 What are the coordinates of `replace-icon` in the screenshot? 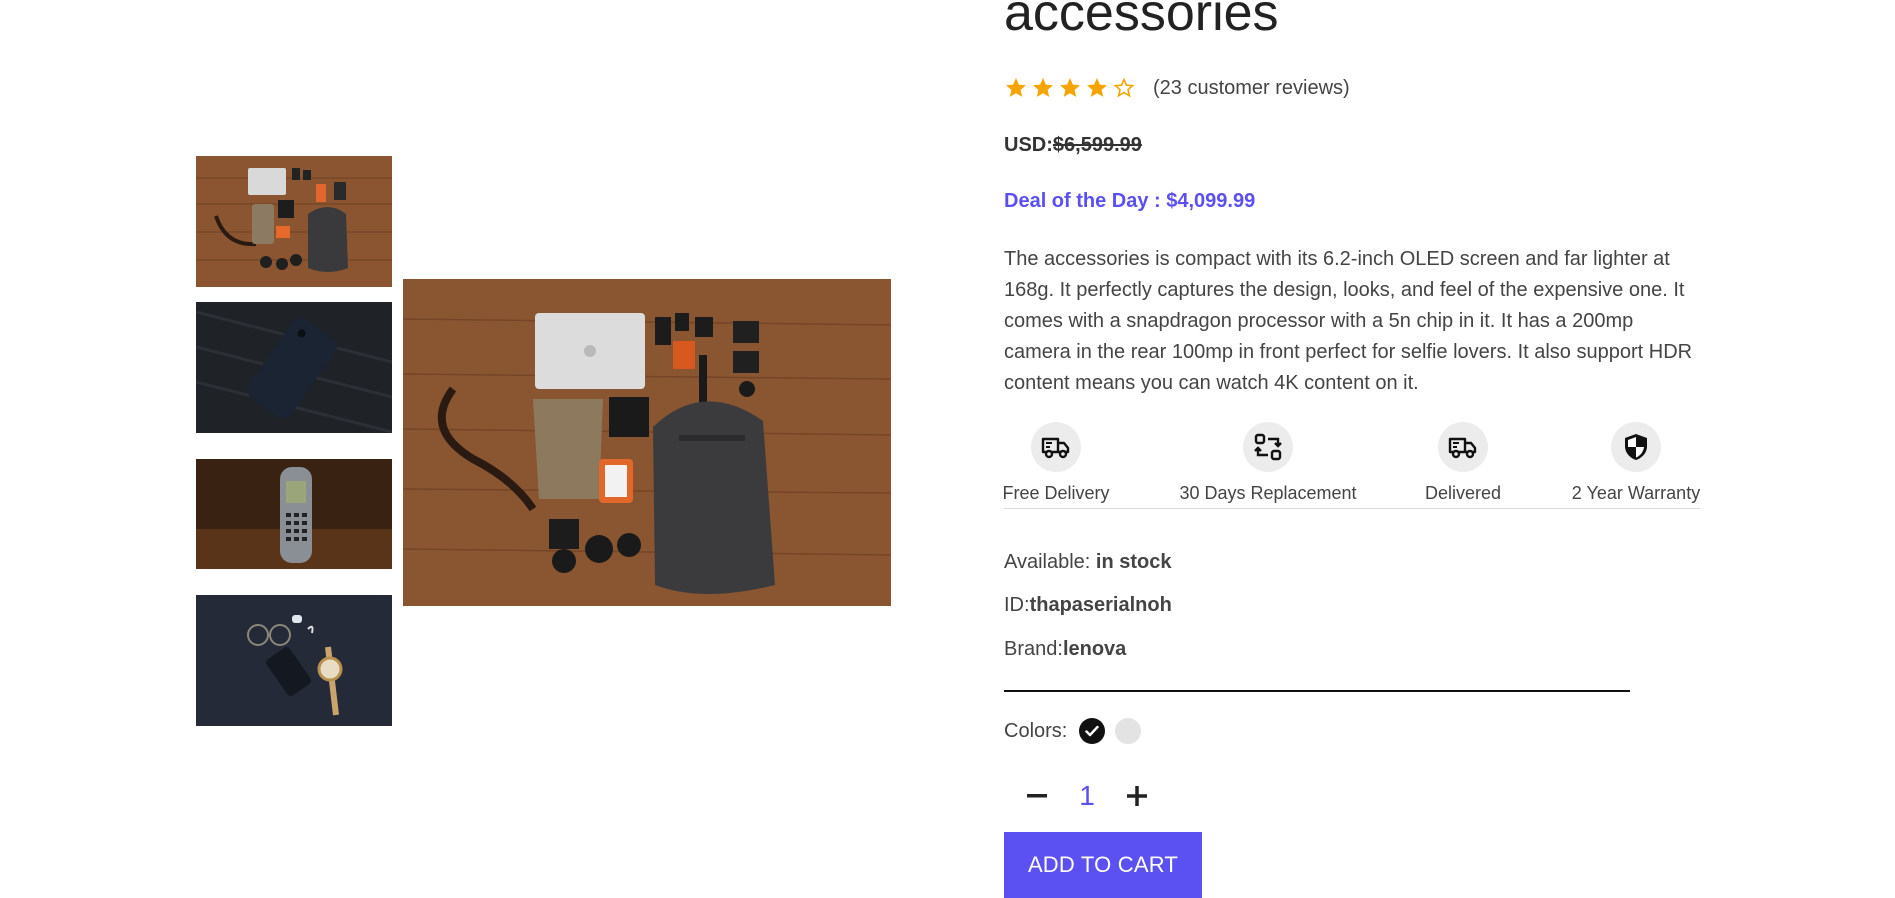 It's located at (1268, 447).